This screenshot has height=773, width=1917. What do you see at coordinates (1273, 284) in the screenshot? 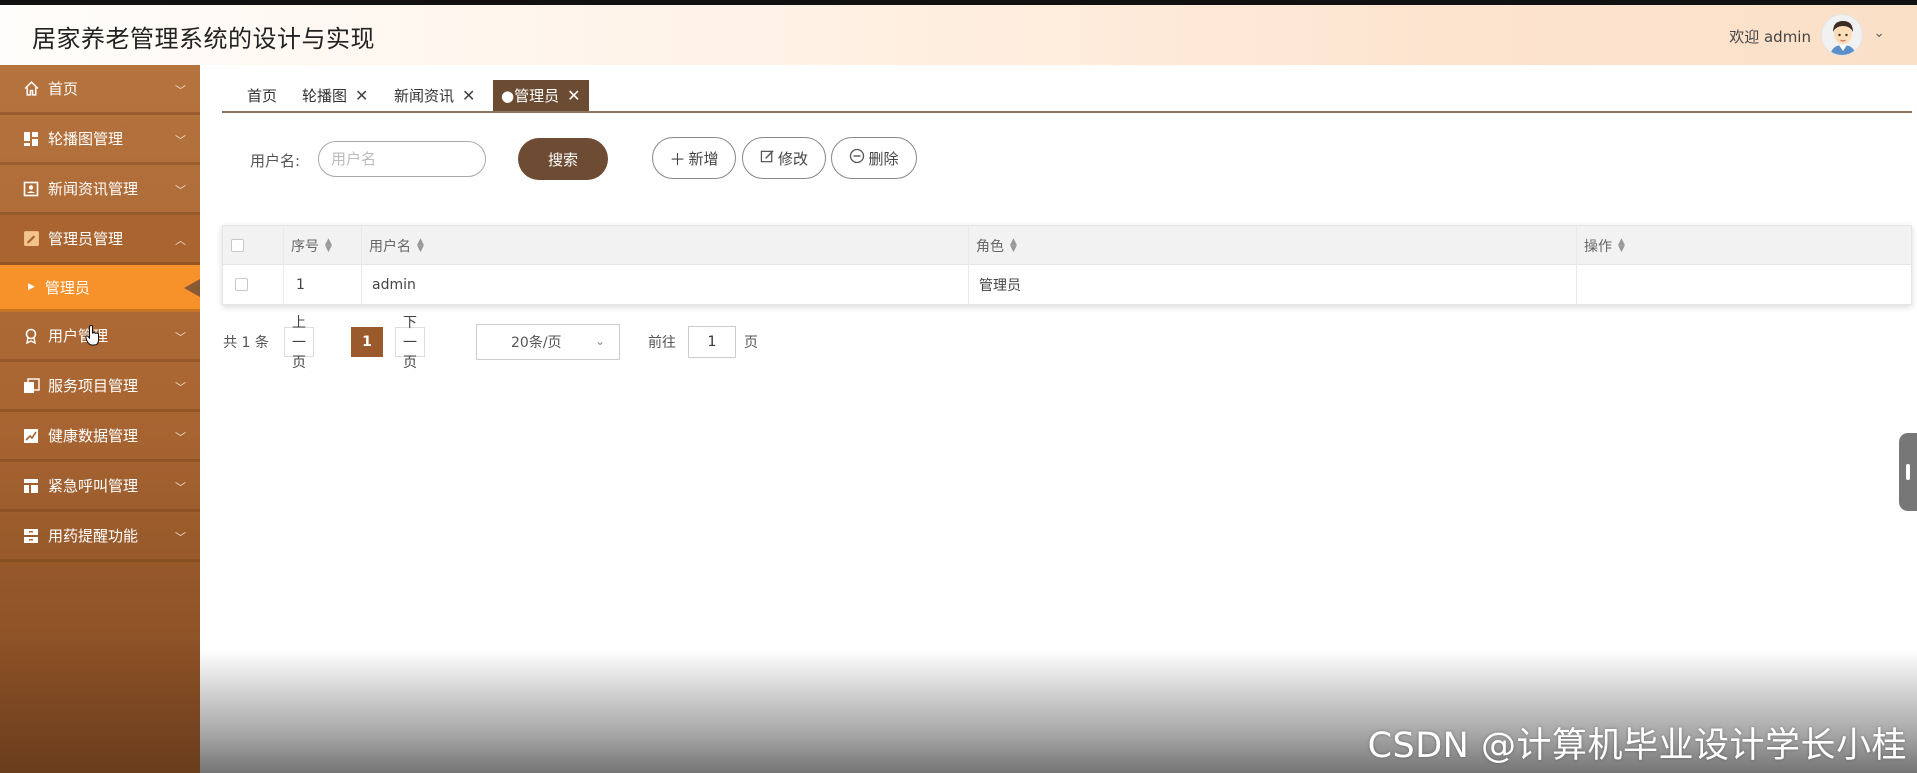
I see `cell-role: 管理员` at bounding box center [1273, 284].